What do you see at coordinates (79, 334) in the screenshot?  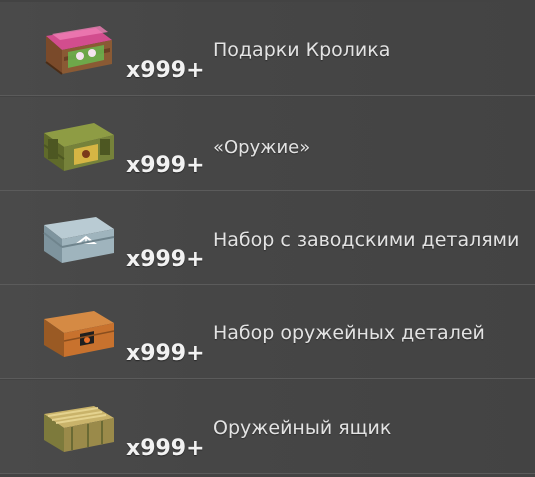 I see `wooden-parts-box-icon` at bounding box center [79, 334].